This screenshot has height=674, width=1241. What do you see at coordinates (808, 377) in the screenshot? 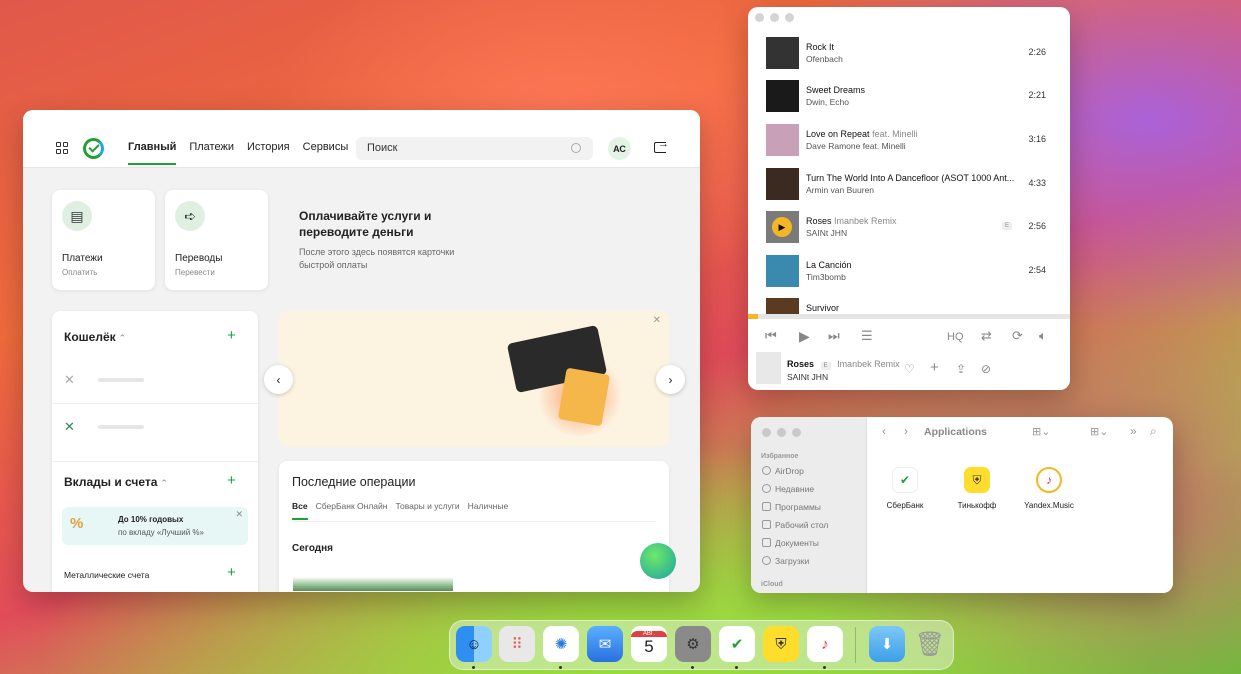
I see `now-playing-artist: SAINt JHN` at bounding box center [808, 377].